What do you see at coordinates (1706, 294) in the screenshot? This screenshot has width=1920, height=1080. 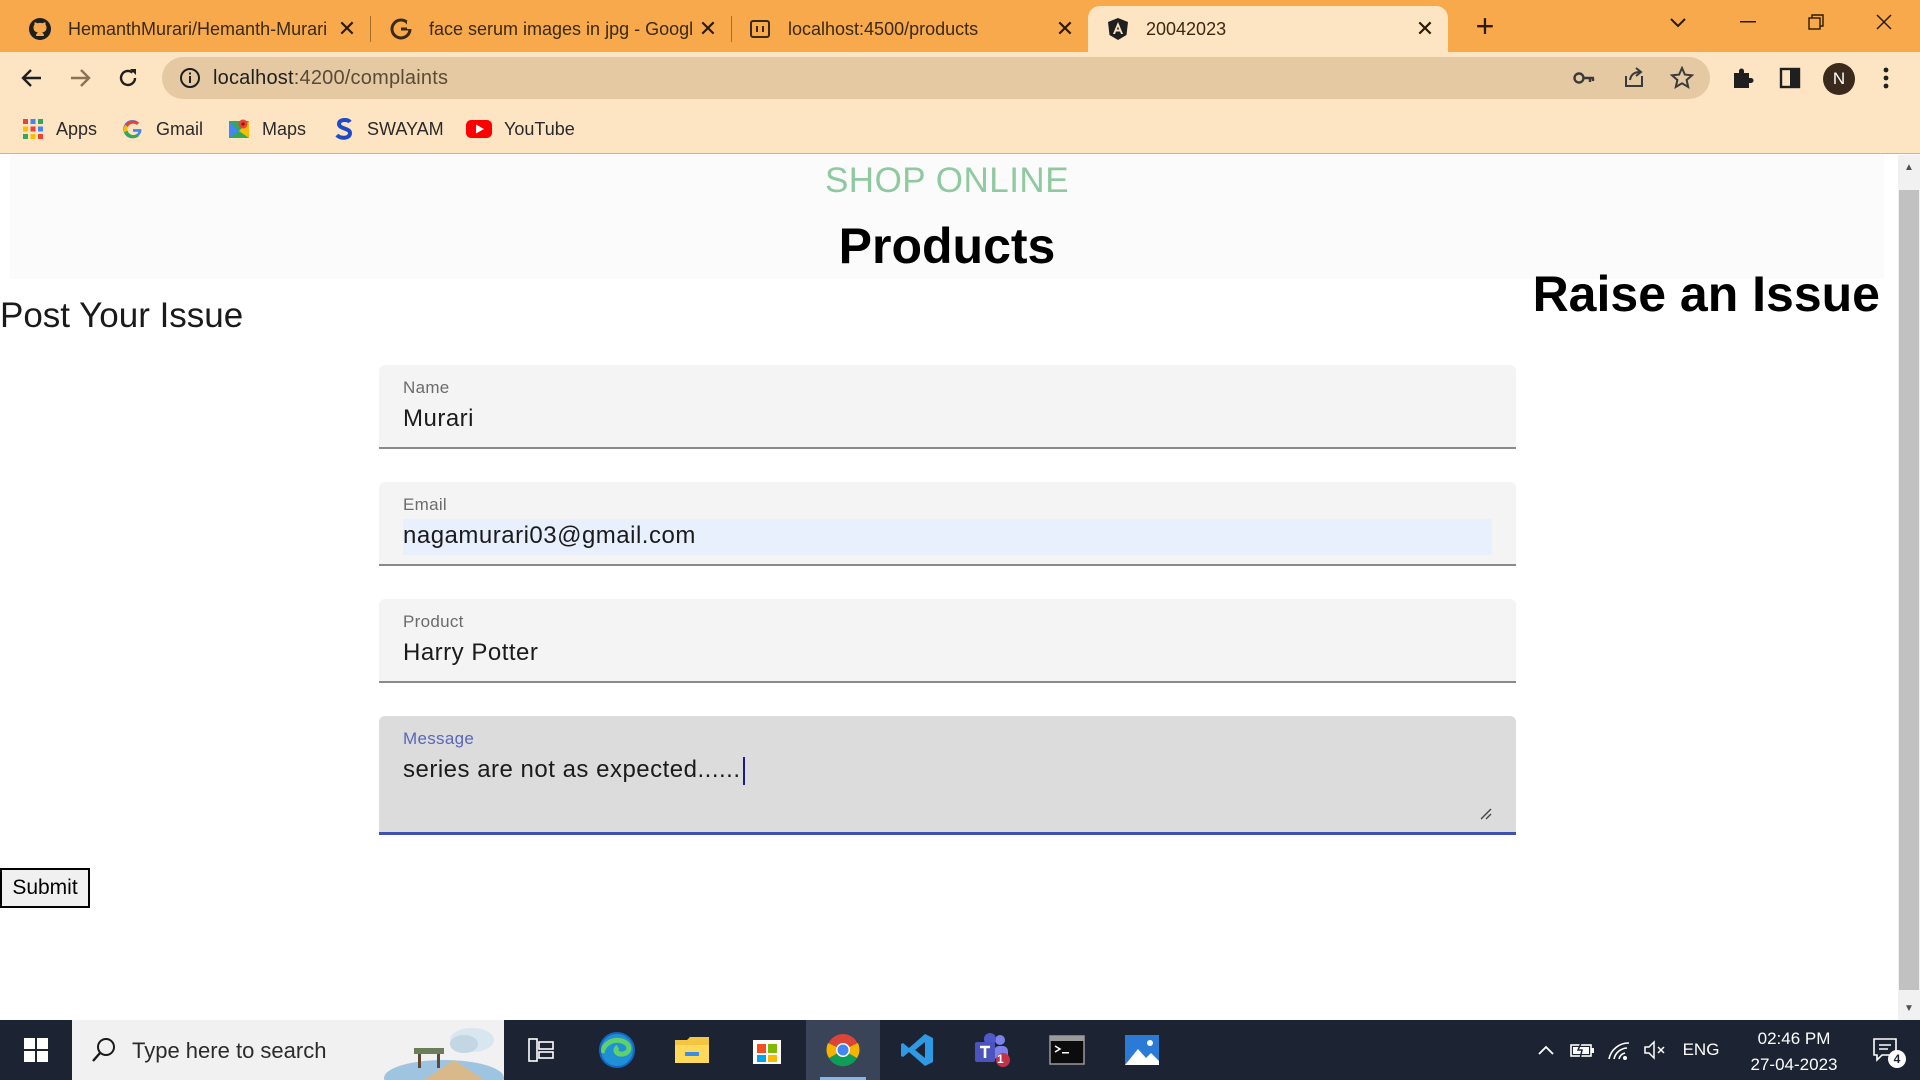 I see `raise-issue-heading: Raise an Issue` at bounding box center [1706, 294].